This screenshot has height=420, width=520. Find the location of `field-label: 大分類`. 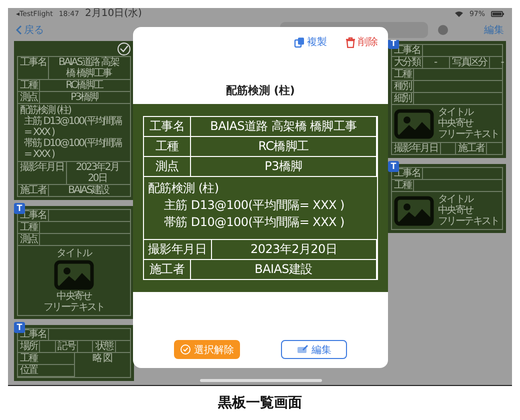

field-label: 大分類 is located at coordinates (408, 62).